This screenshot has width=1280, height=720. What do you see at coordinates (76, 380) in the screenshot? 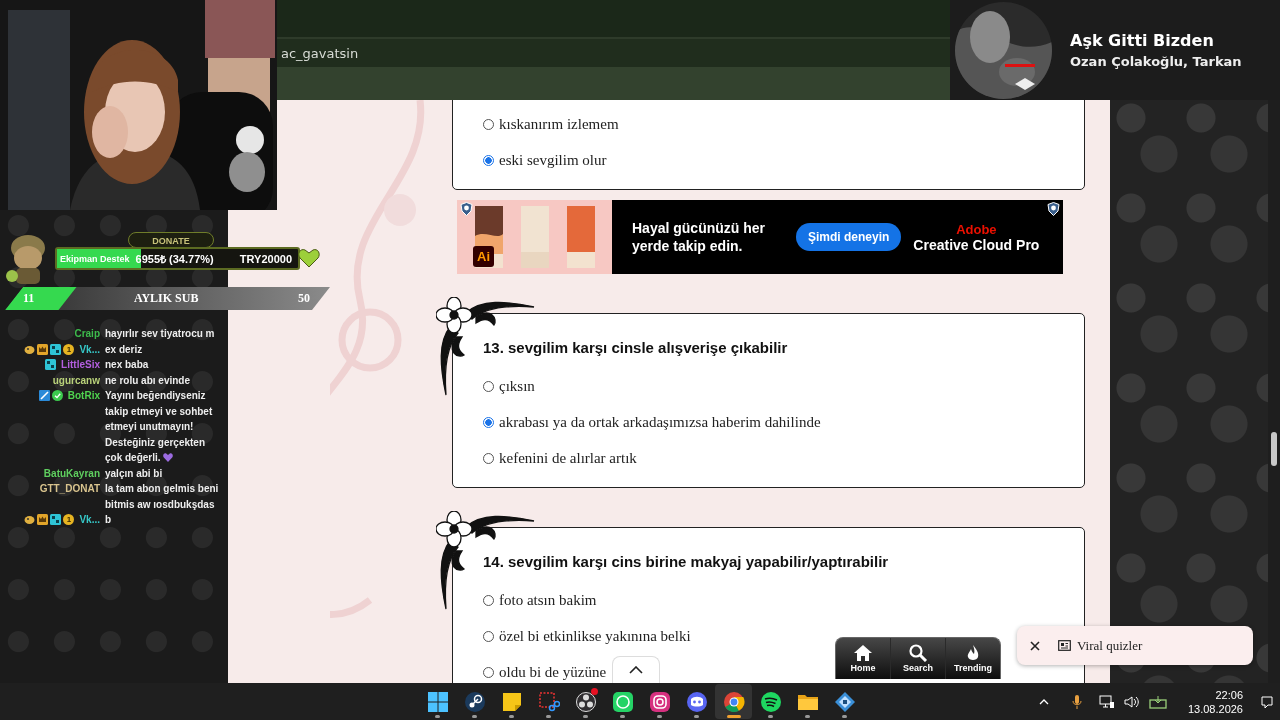
I see `chat-username: ugurcanw` at bounding box center [76, 380].